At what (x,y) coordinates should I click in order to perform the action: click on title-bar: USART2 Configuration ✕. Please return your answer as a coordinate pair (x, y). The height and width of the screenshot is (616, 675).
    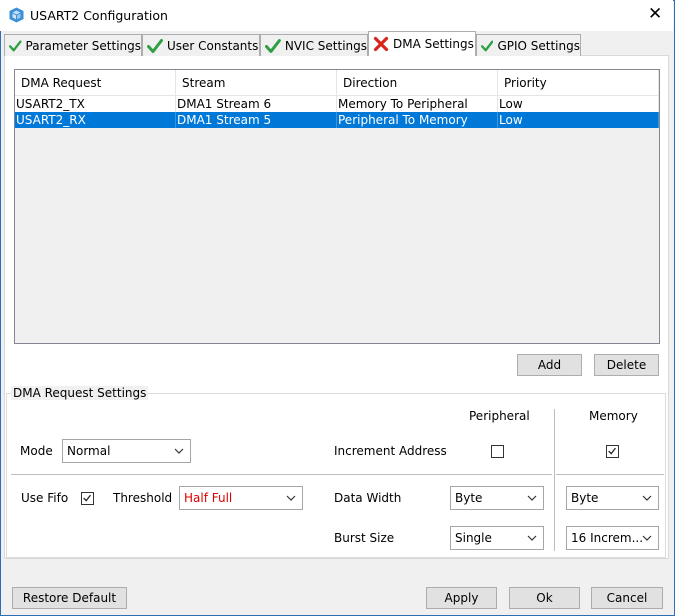
    Looking at the image, I should click on (336, 15).